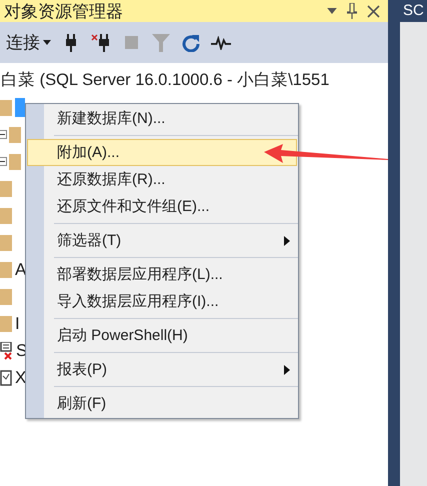 This screenshot has height=486, width=427. Describe the element at coordinates (17, 324) in the screenshot. I see `tree-node: I` at that location.